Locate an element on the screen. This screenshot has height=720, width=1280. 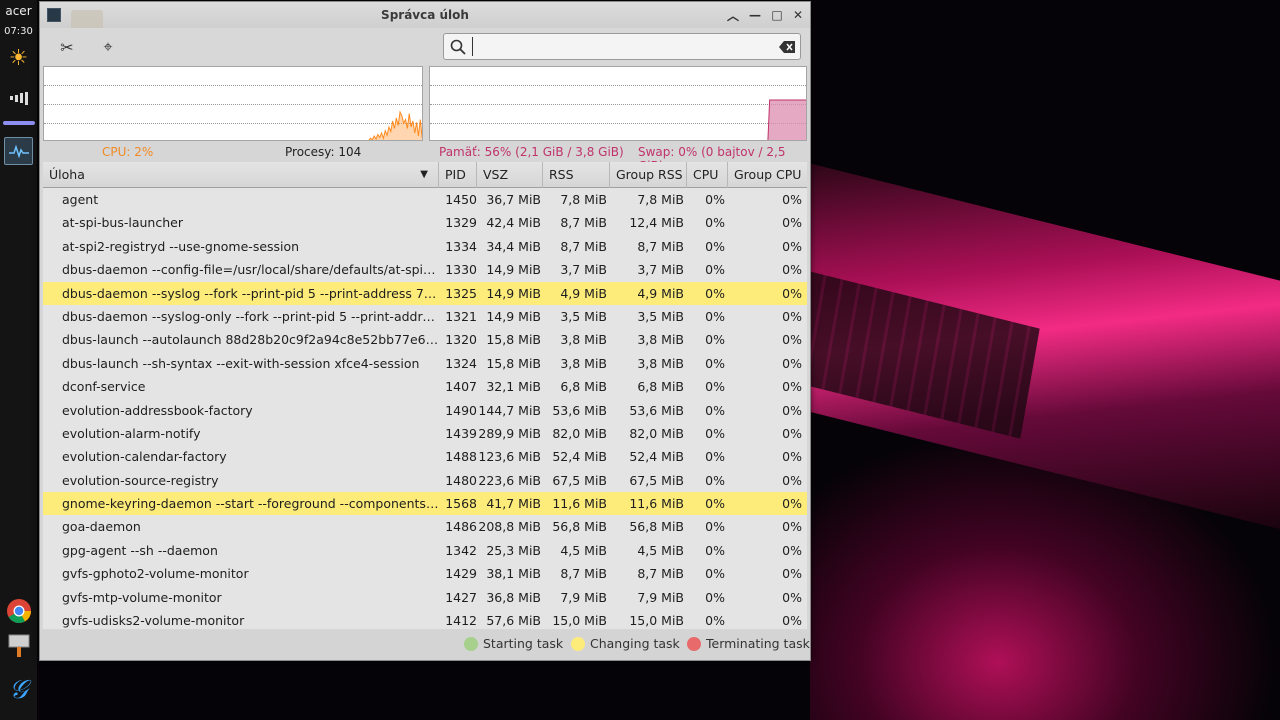
cell-vsz: 223,6 MiB is located at coordinates (509, 480).